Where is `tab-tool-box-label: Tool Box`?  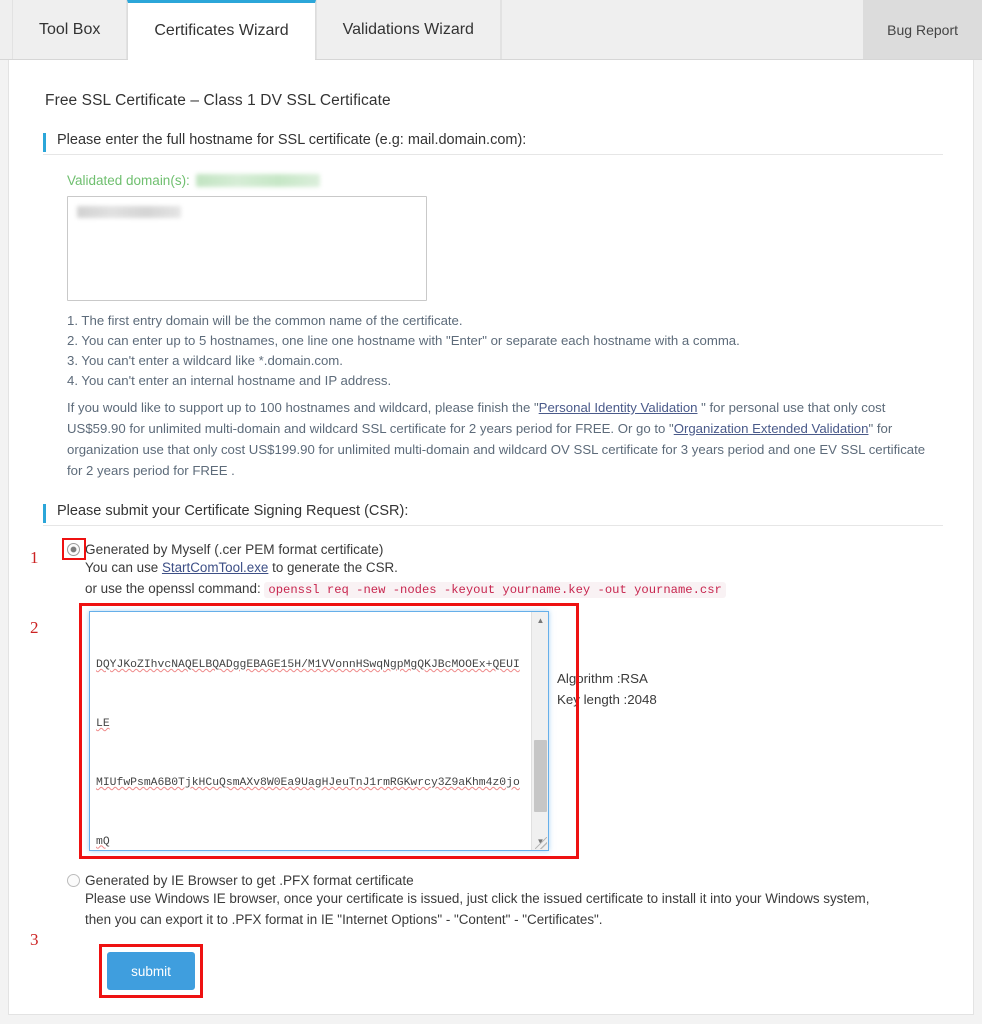
tab-tool-box-label: Tool Box is located at coordinates (70, 29).